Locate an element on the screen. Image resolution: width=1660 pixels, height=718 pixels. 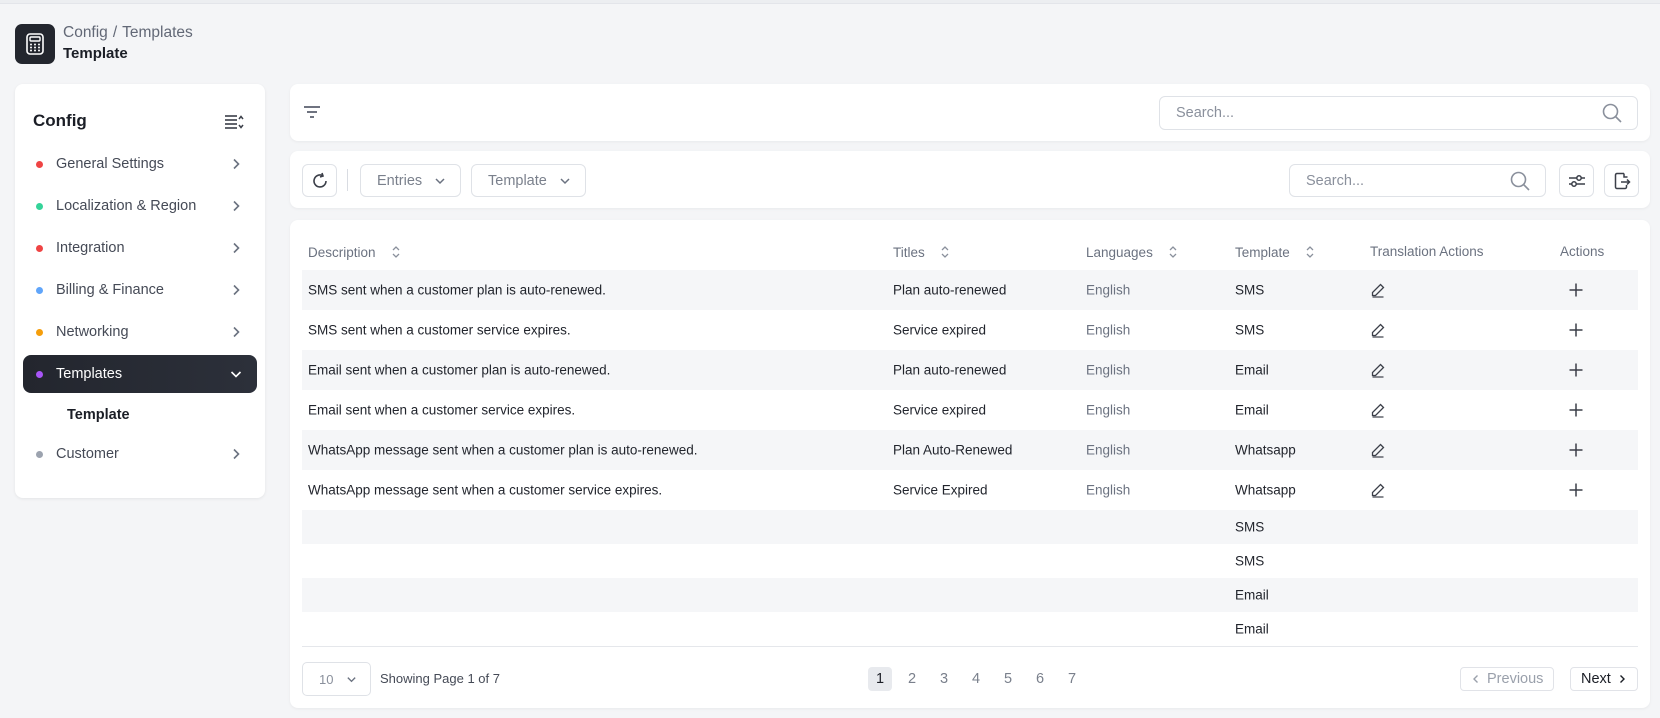
sidebar-item-customer: Customer is located at coordinates (140, 454).